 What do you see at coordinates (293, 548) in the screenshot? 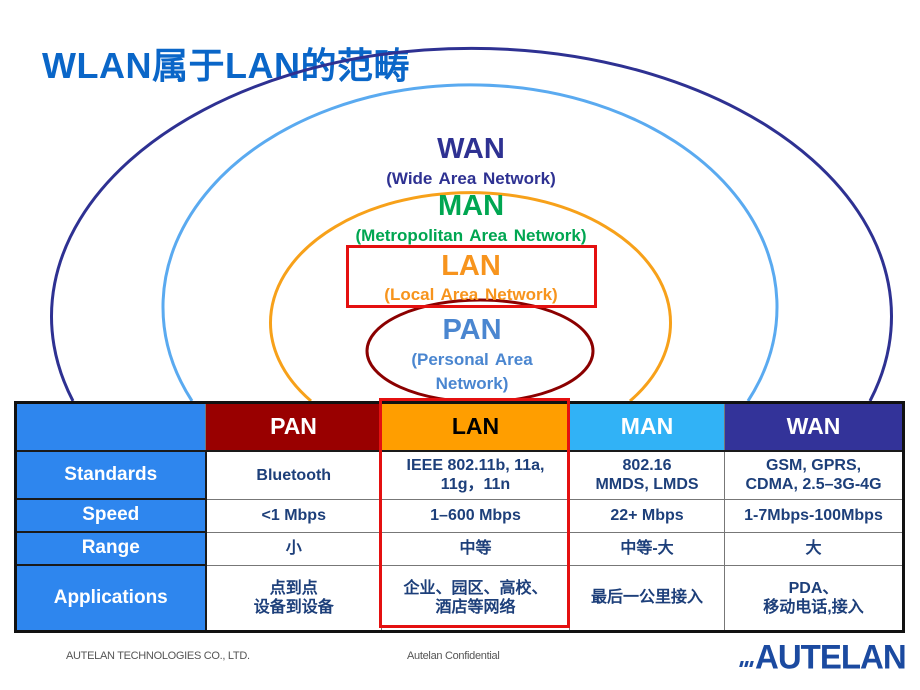
I see `table-cell: 小` at bounding box center [293, 548].